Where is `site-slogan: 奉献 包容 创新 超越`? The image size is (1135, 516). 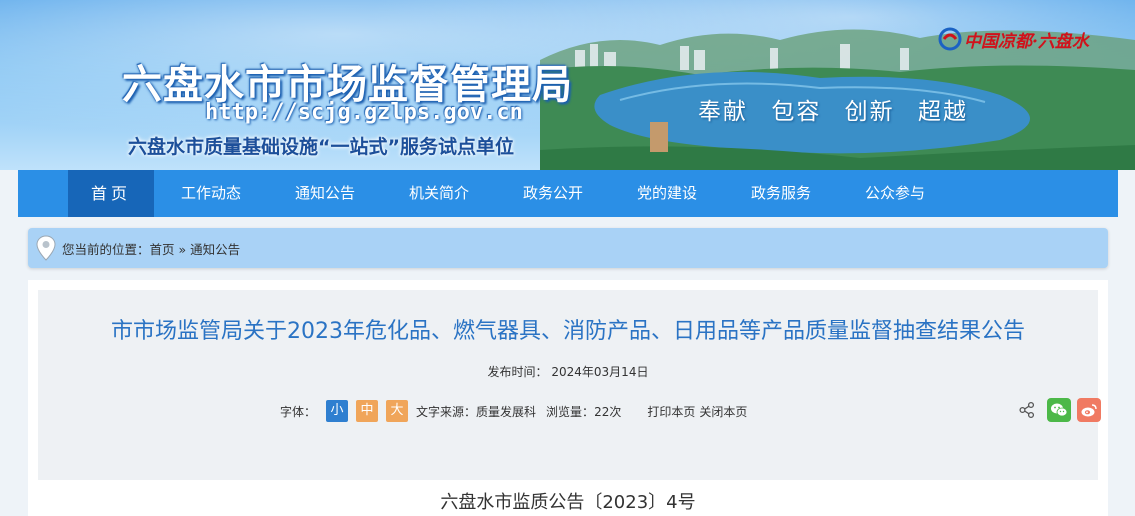
site-slogan: 奉献 包容 创新 超越 is located at coordinates (840, 109).